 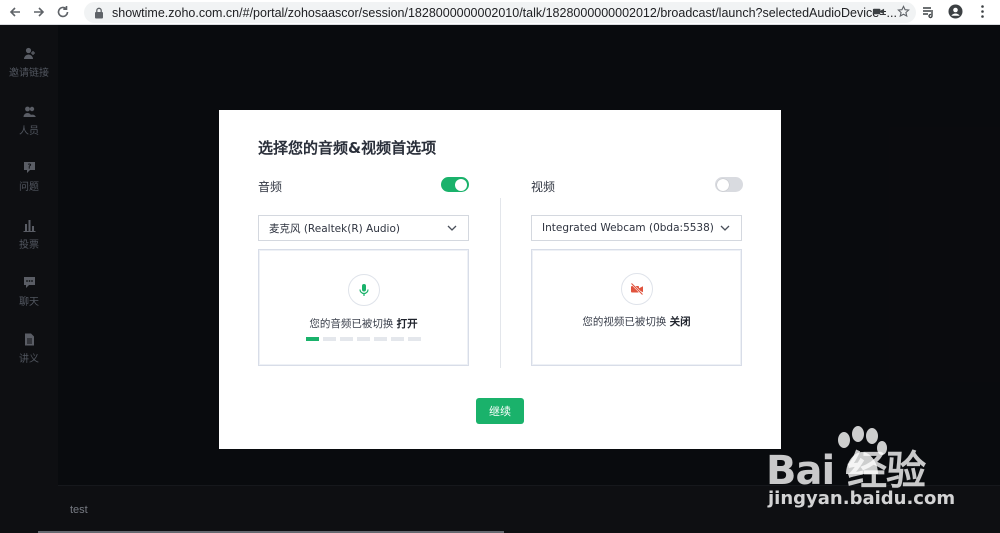 What do you see at coordinates (891, 11) in the screenshot?
I see `address-bar-actions` at bounding box center [891, 11].